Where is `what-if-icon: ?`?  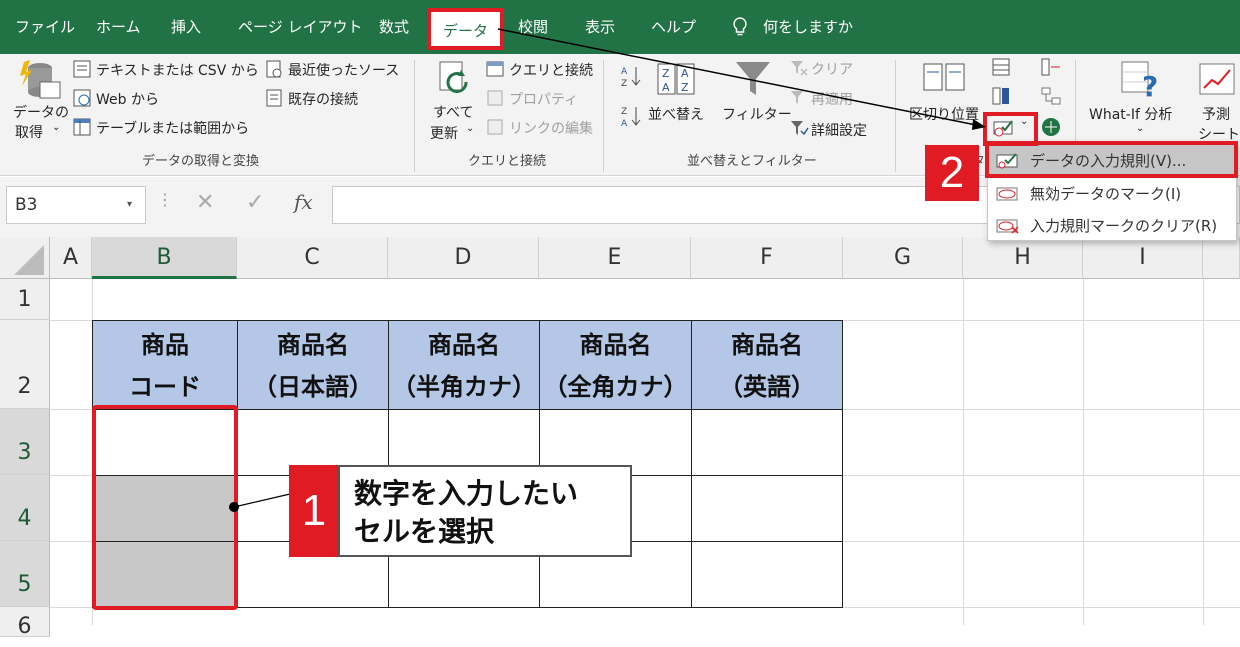
what-if-icon: ? is located at coordinates (1139, 80).